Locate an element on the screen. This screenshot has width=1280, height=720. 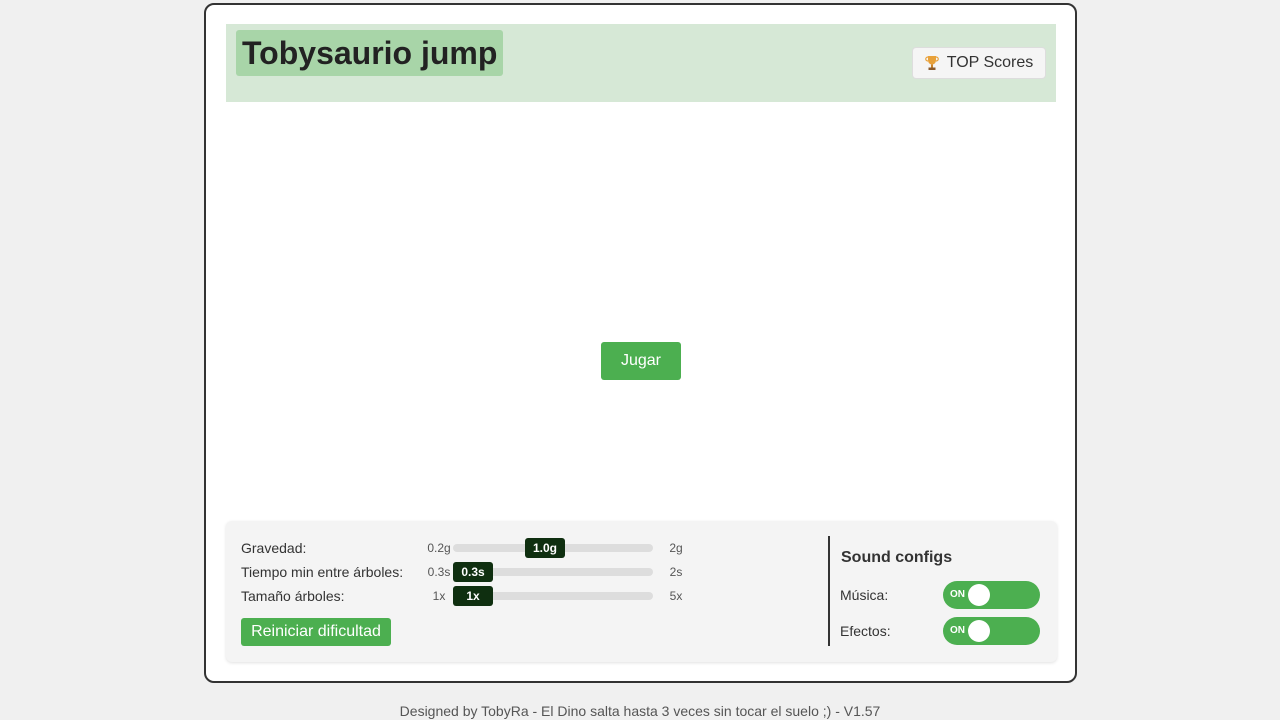
tree-size-slider: 1x is located at coordinates (553, 596).